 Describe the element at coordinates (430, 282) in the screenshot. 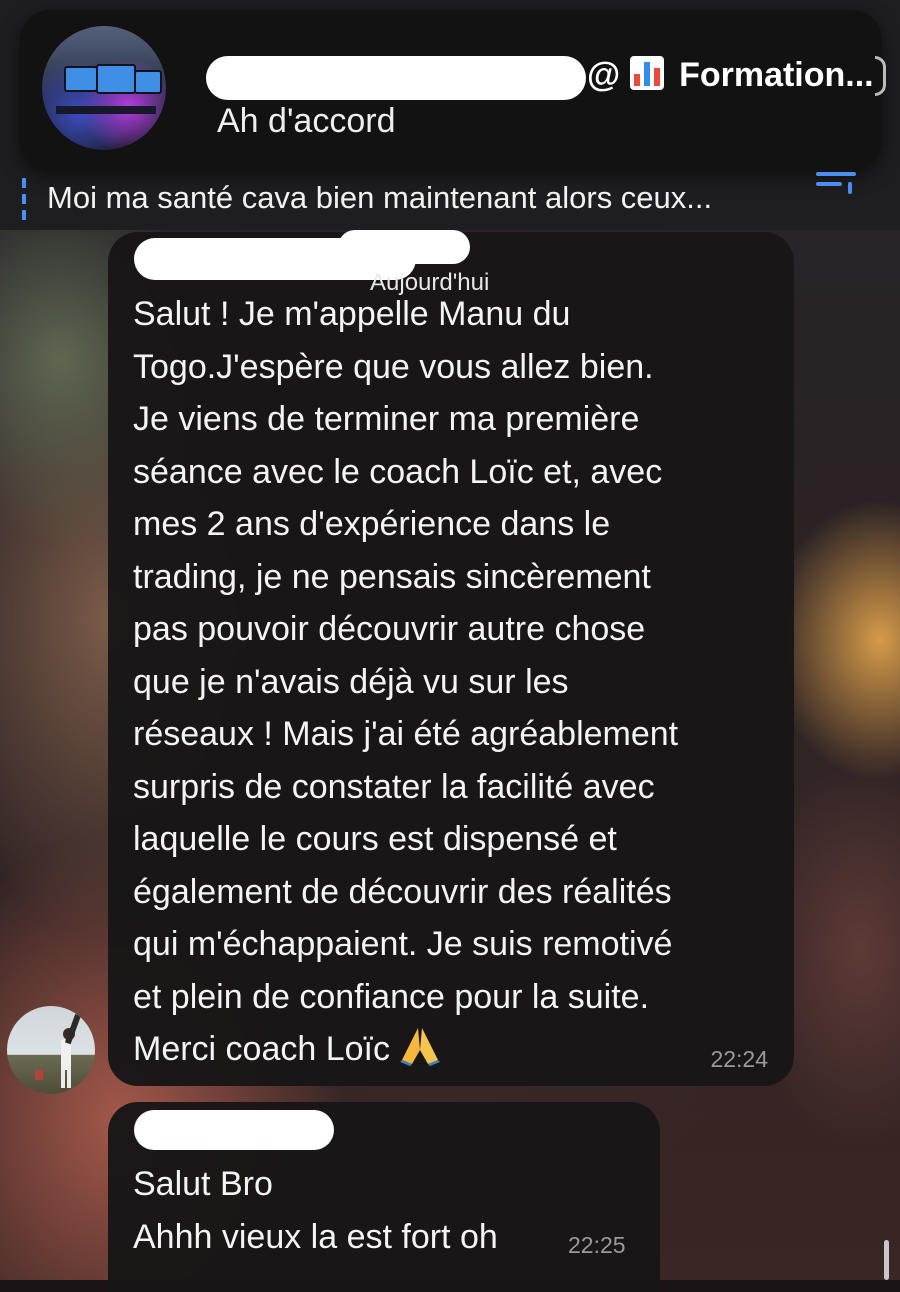

I see `date-separator: Aujourd'hui` at that location.